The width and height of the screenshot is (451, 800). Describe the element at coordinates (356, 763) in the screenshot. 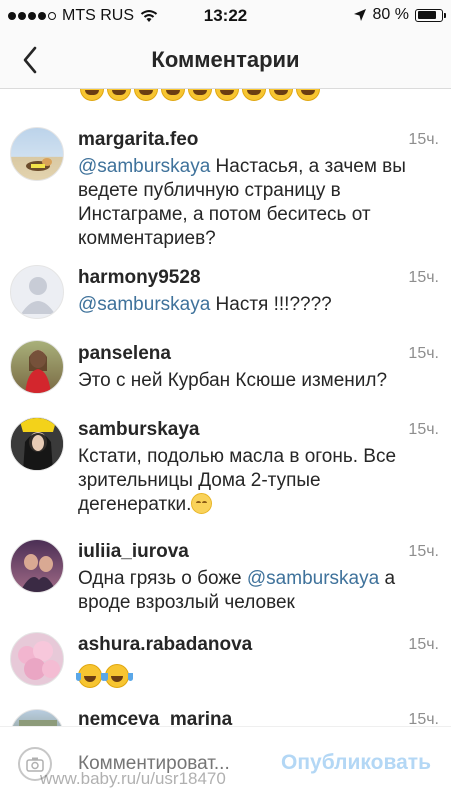

I see `publish-button: Опубликовать` at that location.